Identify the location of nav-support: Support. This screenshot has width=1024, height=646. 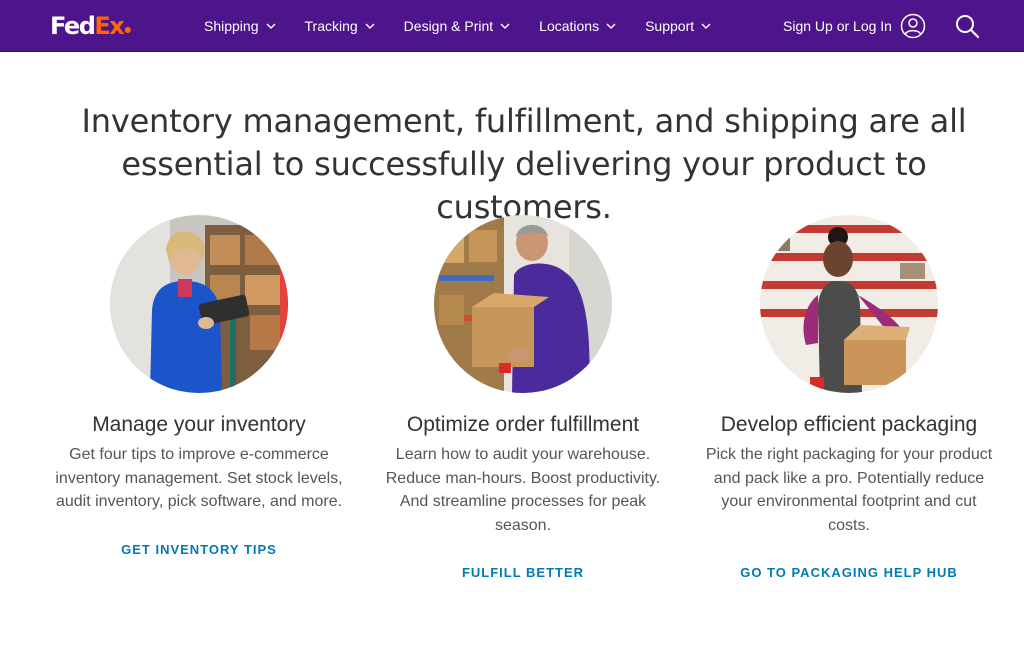
(678, 26).